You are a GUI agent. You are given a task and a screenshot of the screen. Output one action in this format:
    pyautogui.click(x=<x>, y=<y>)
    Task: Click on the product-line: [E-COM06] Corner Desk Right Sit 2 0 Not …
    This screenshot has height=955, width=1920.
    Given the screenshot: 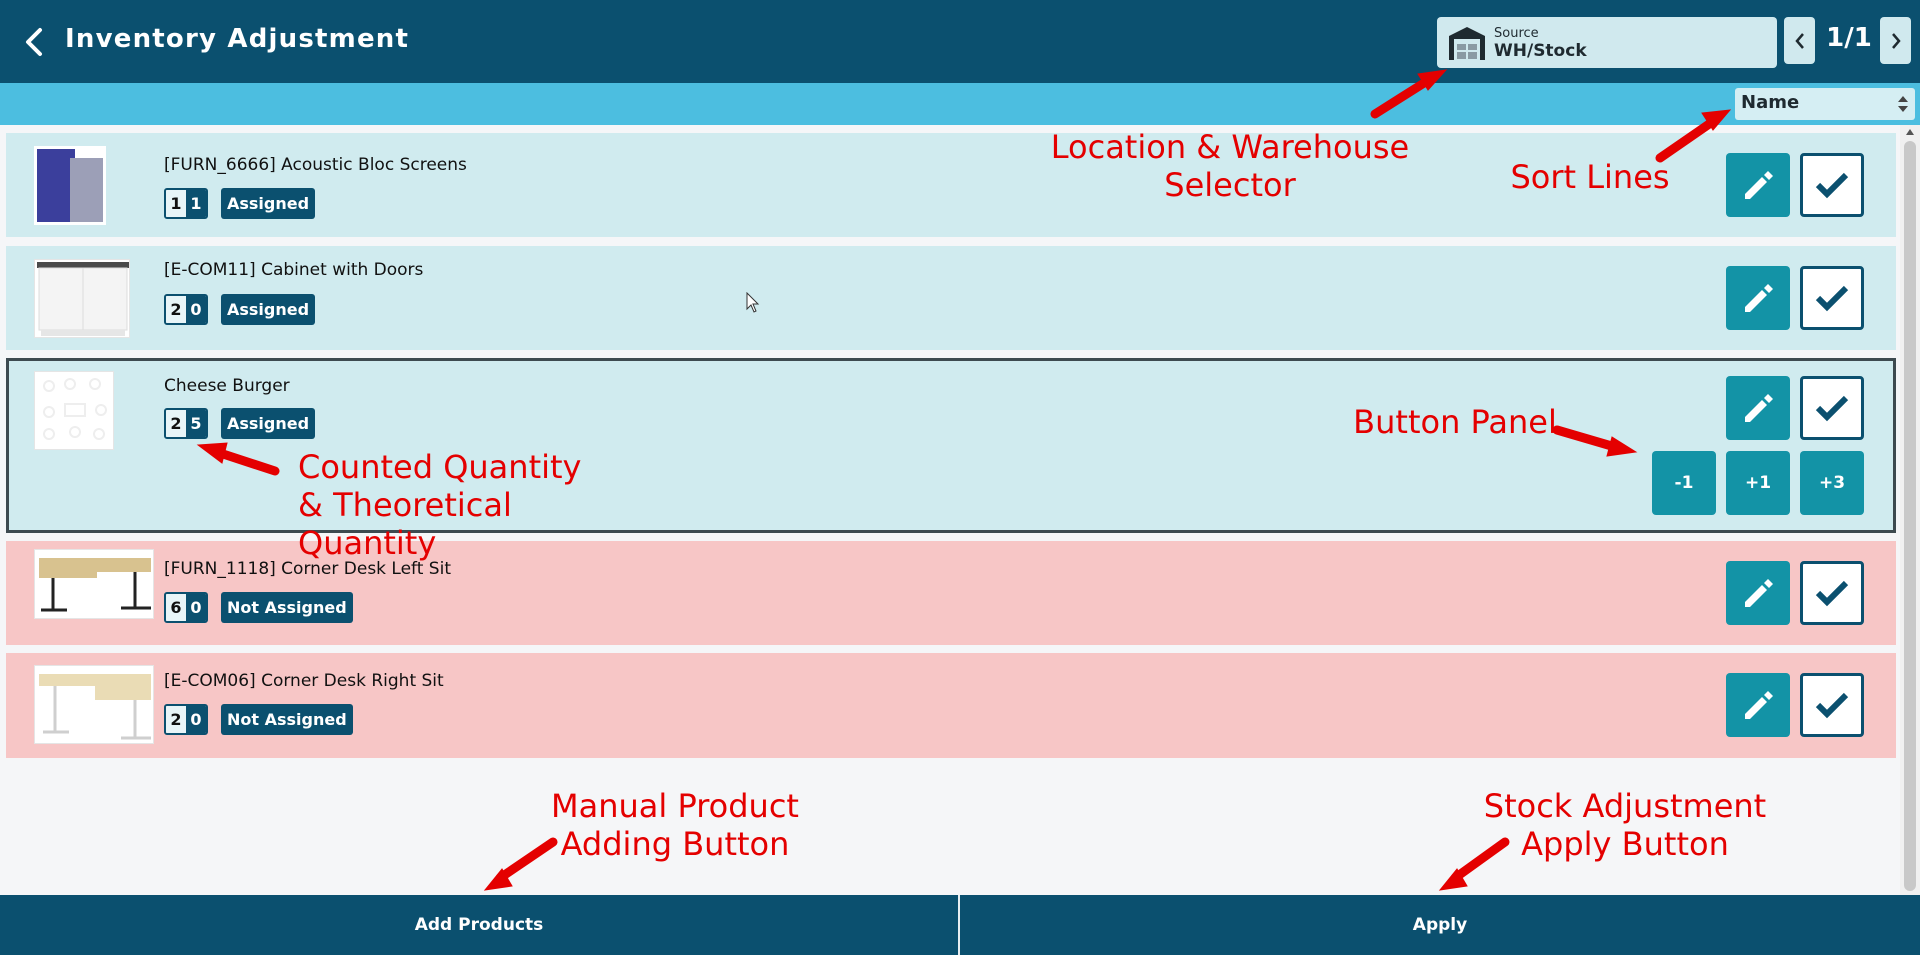 What is the action you would take?
    pyautogui.click(x=951, y=705)
    